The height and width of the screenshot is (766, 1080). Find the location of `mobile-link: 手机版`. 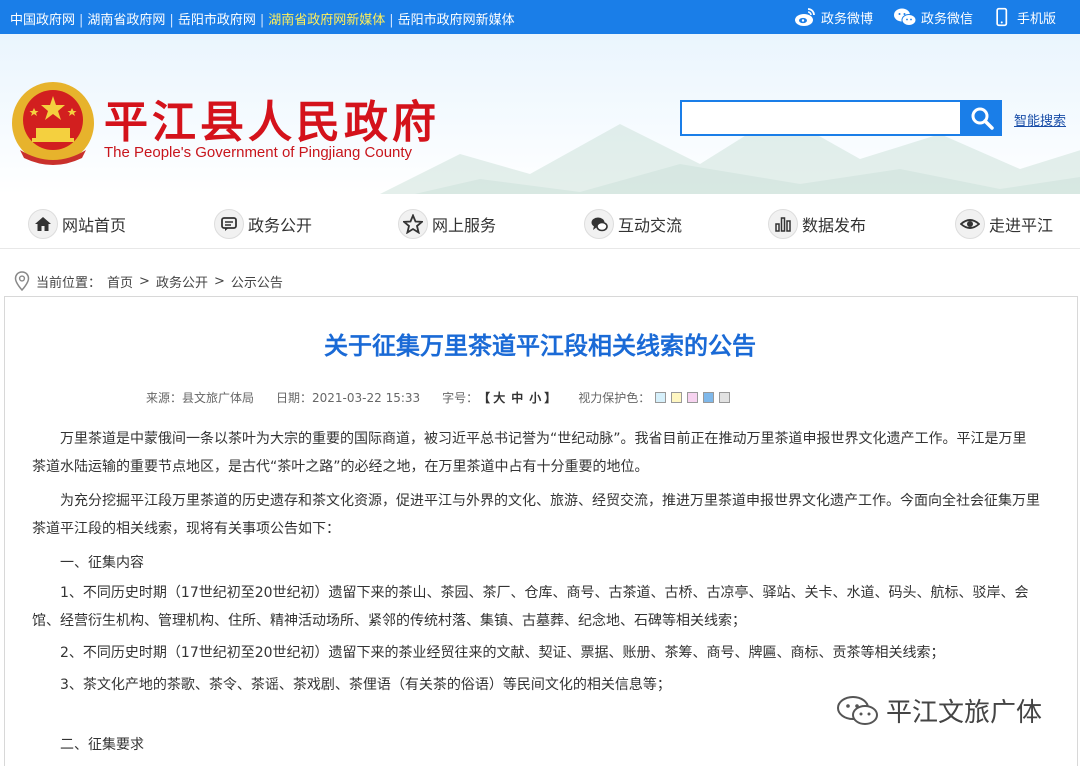

mobile-link: 手机版 is located at coordinates (1024, 17).